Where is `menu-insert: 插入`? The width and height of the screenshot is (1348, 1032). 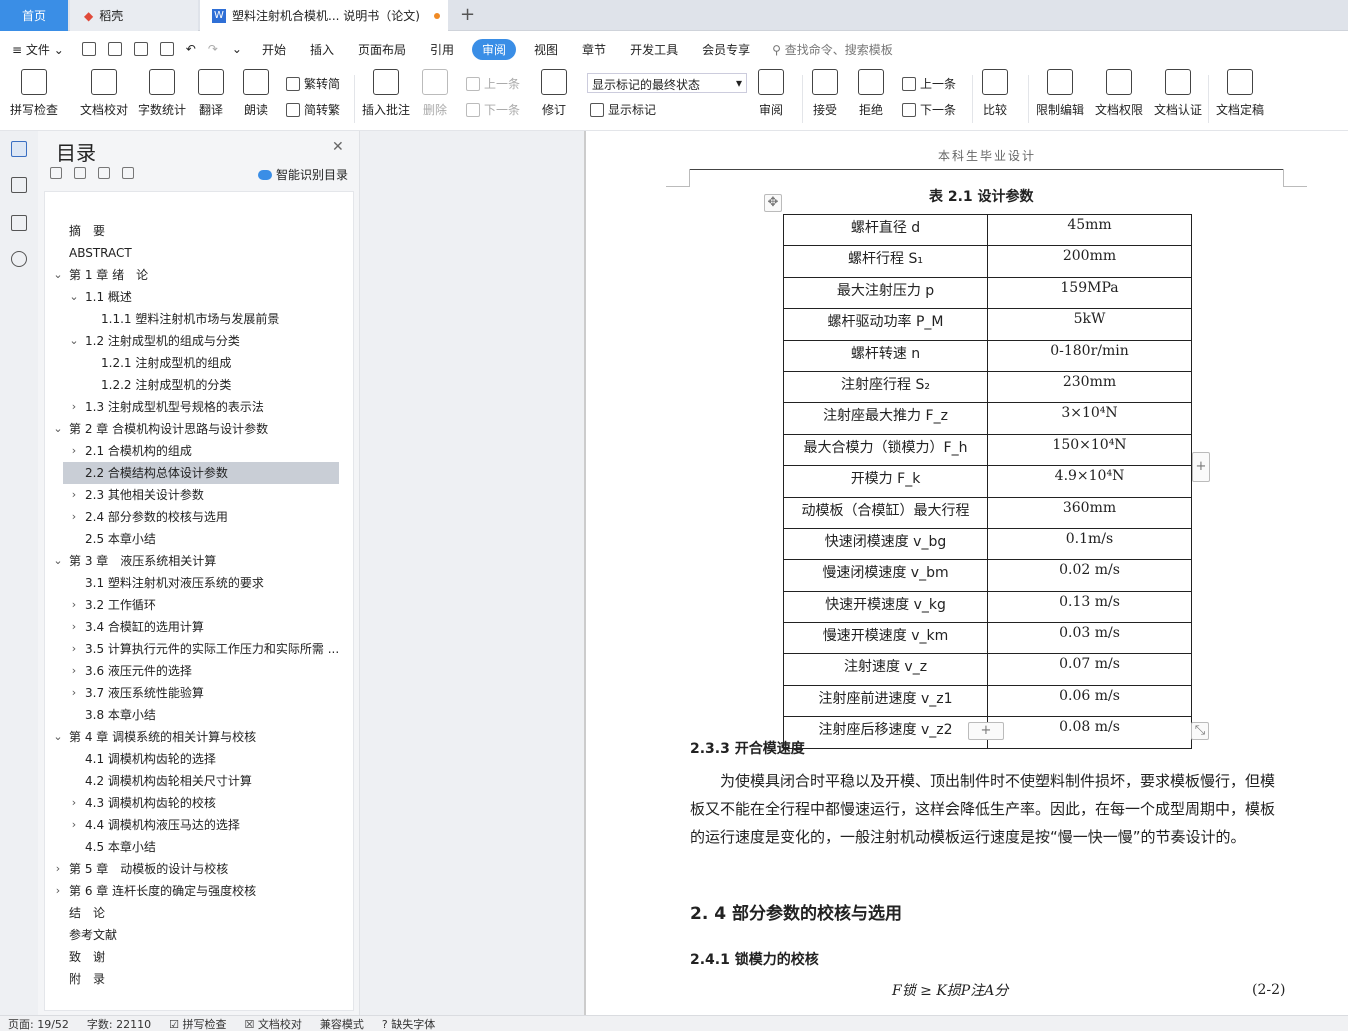
menu-insert: 插入 is located at coordinates (322, 49).